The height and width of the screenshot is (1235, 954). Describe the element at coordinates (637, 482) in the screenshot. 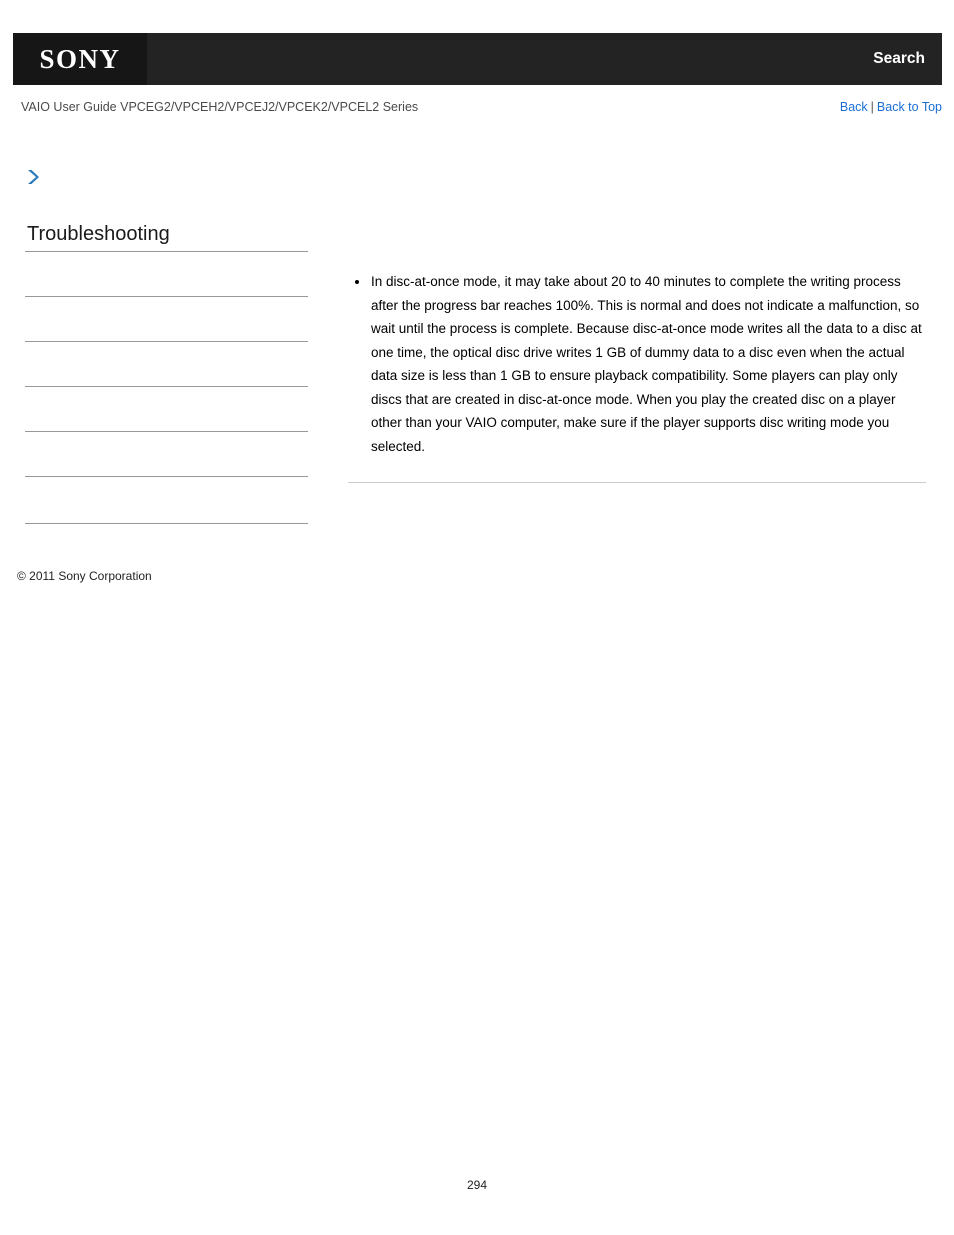

I see `content-divider` at that location.